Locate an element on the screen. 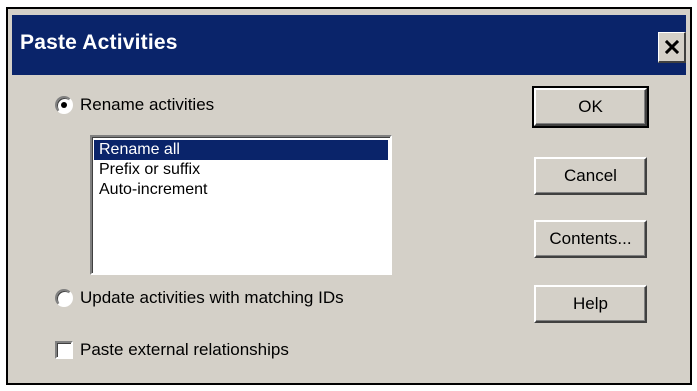 The image size is (697, 391). title-bar: Paste Activities is located at coordinates (349, 45).